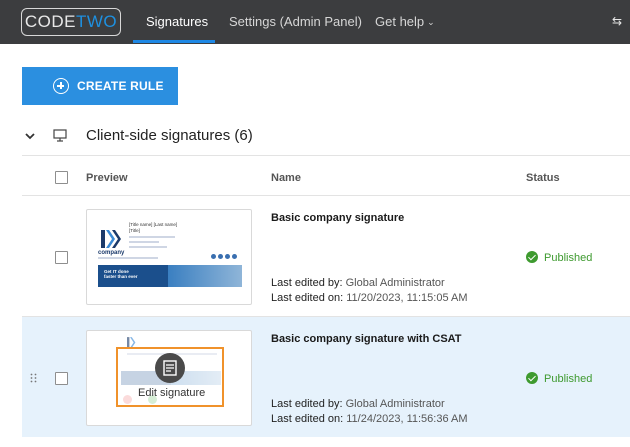  I want to click on edit-signature-icon, so click(170, 368).